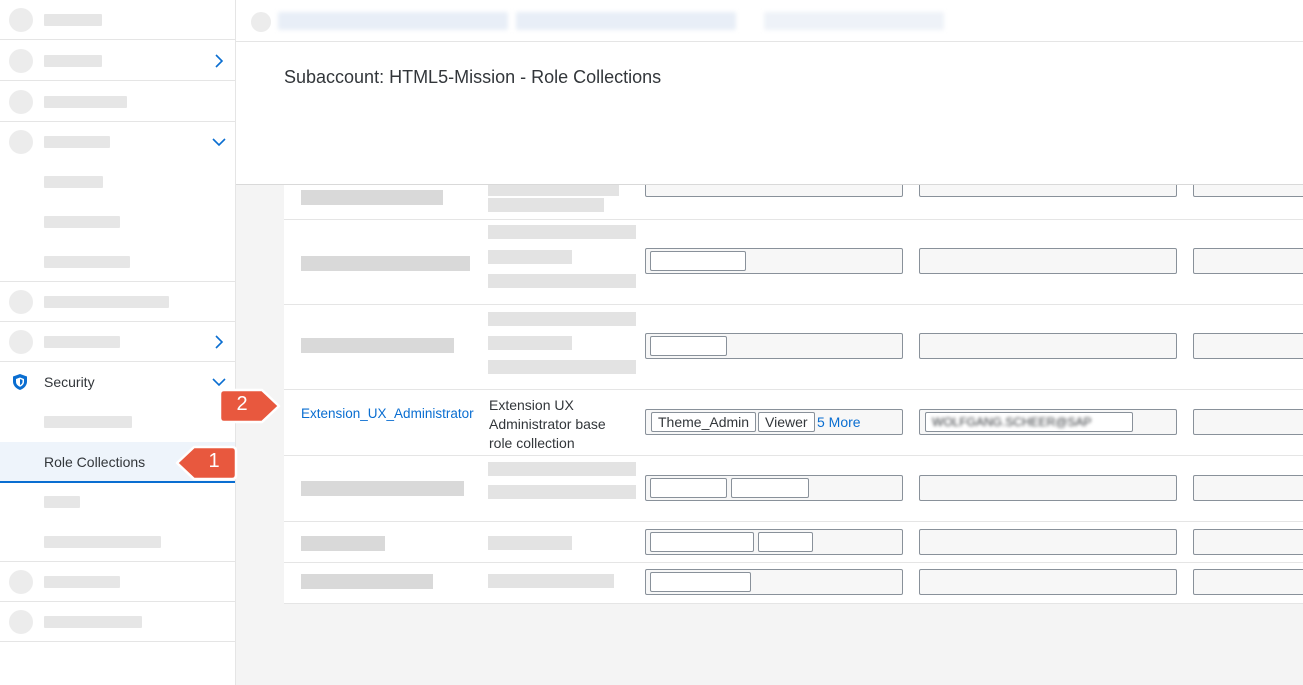  Describe the element at coordinates (214, 461) in the screenshot. I see `callout-number: 1` at that location.